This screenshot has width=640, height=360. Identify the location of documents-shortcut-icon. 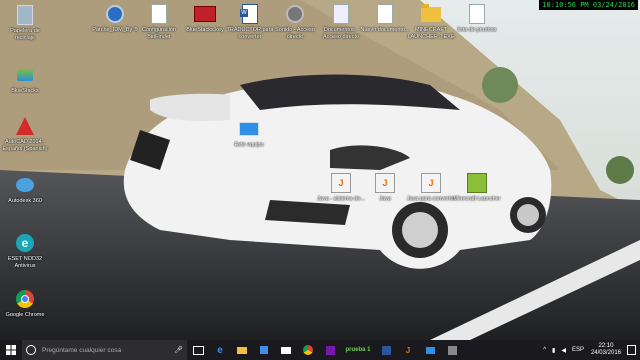
(341, 14).